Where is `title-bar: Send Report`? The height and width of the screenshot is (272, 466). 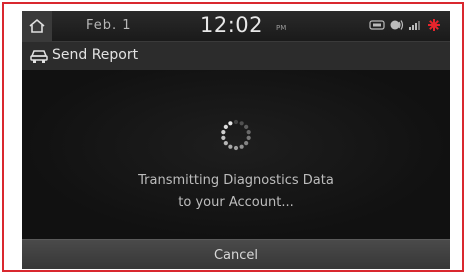 title-bar: Send Report is located at coordinates (236, 56).